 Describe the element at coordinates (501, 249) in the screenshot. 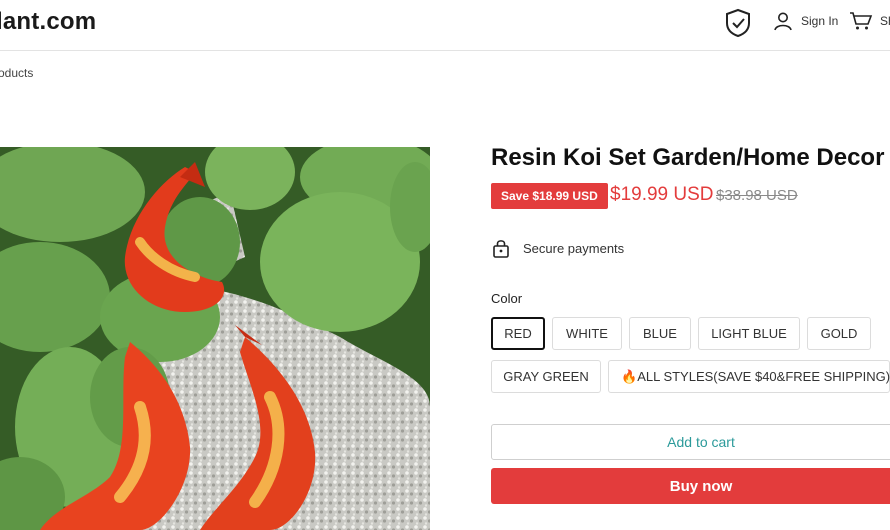

I see `lock-icon` at that location.